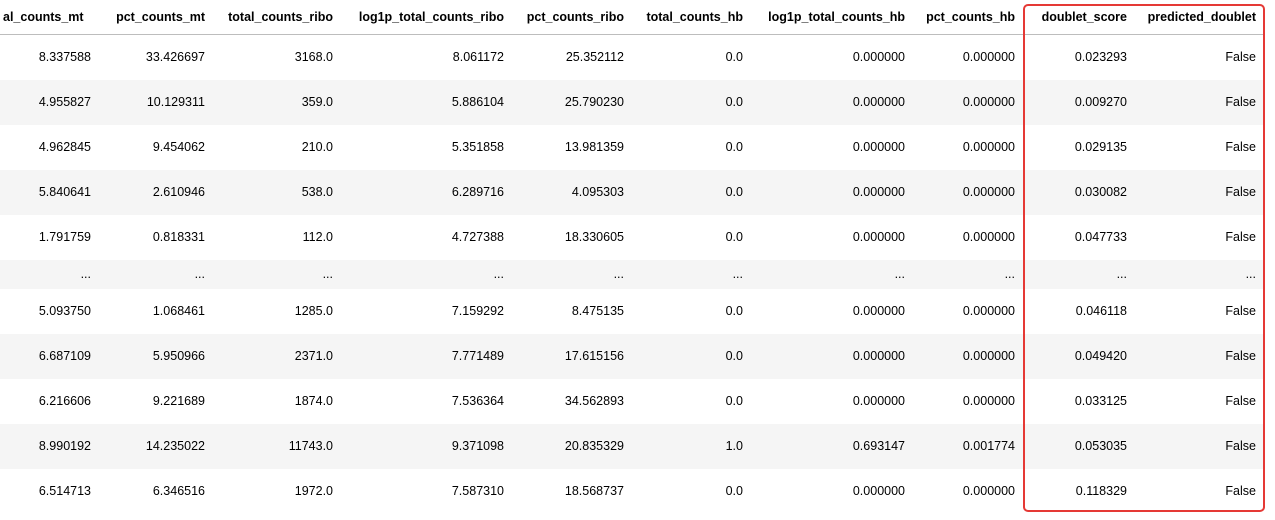 This screenshot has height=520, width=1275. Describe the element at coordinates (1100, 57) in the screenshot. I see `table-cell: 0.023293` at that location.